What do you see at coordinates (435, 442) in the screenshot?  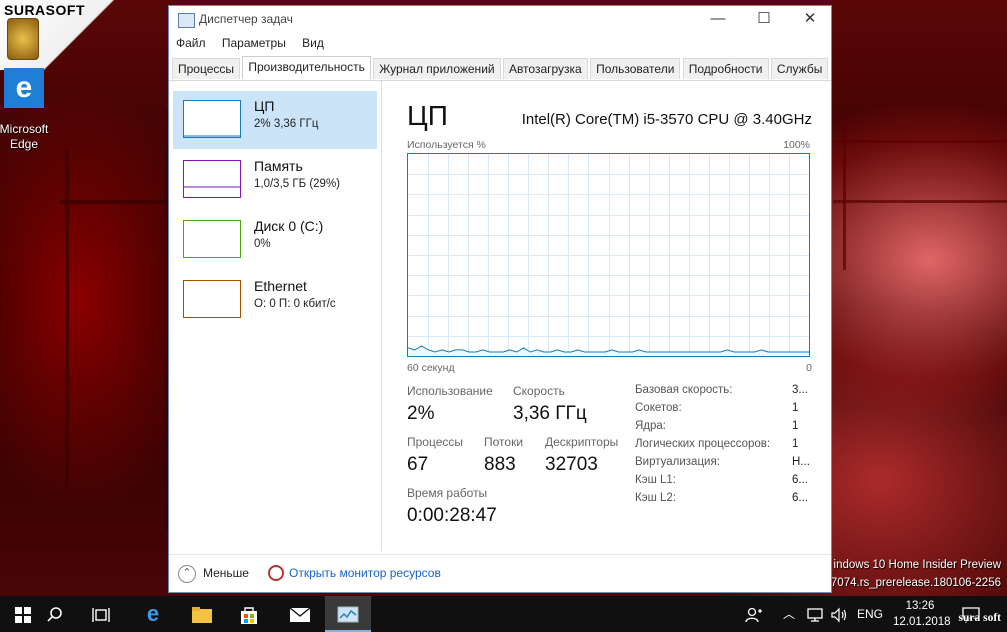 I see `processes-label: Процессы` at bounding box center [435, 442].